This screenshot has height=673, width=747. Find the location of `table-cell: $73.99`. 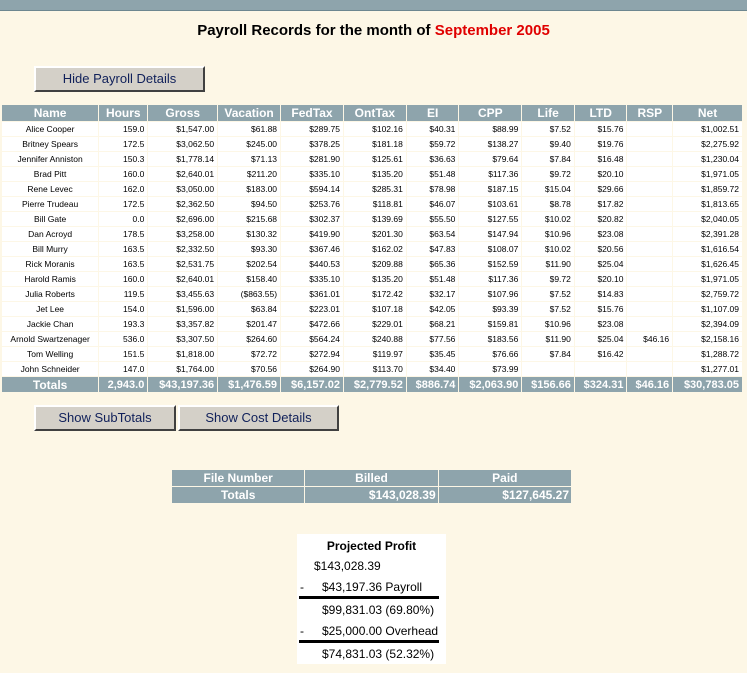

table-cell: $73.99 is located at coordinates (490, 369).